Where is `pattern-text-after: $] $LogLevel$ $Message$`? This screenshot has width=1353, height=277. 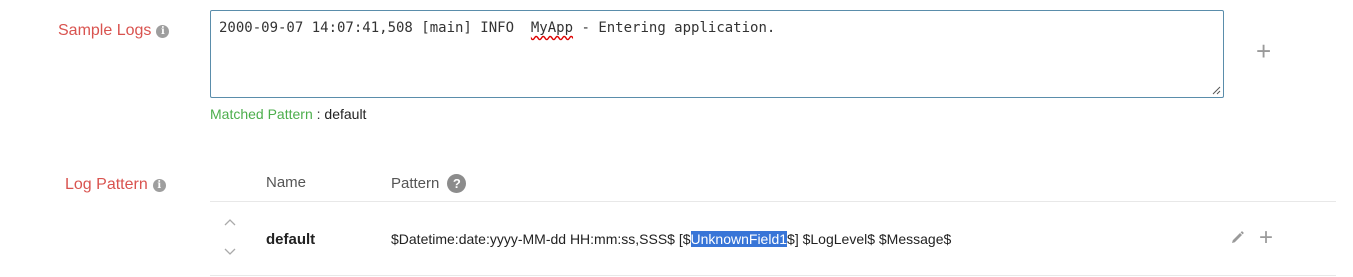
pattern-text-after: $] $LogLevel$ $Message$ is located at coordinates (869, 239).